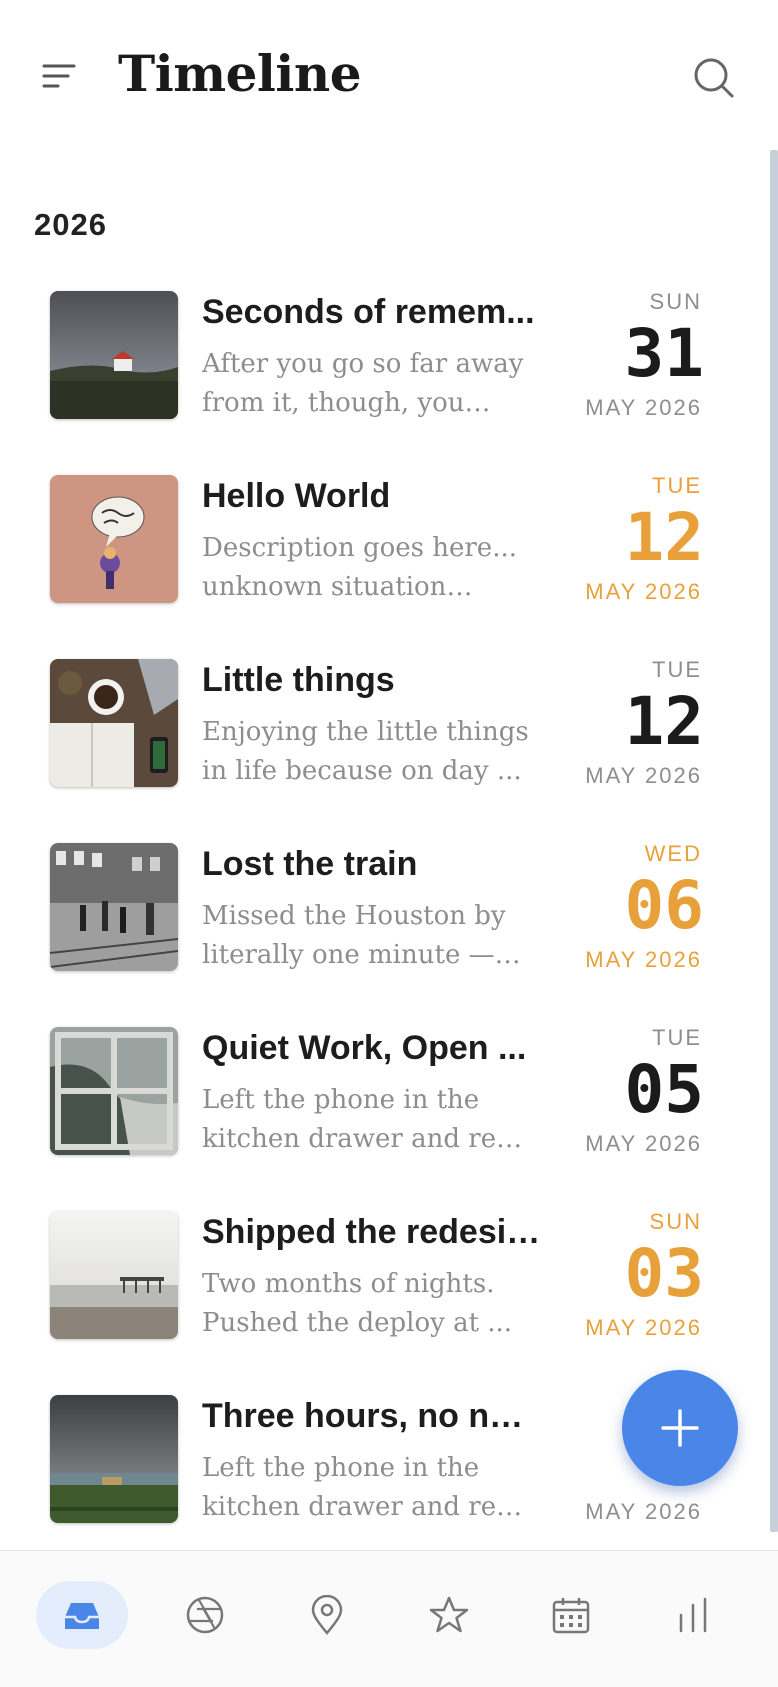 The image size is (778, 1687). I want to click on star-icon, so click(449, 1614).